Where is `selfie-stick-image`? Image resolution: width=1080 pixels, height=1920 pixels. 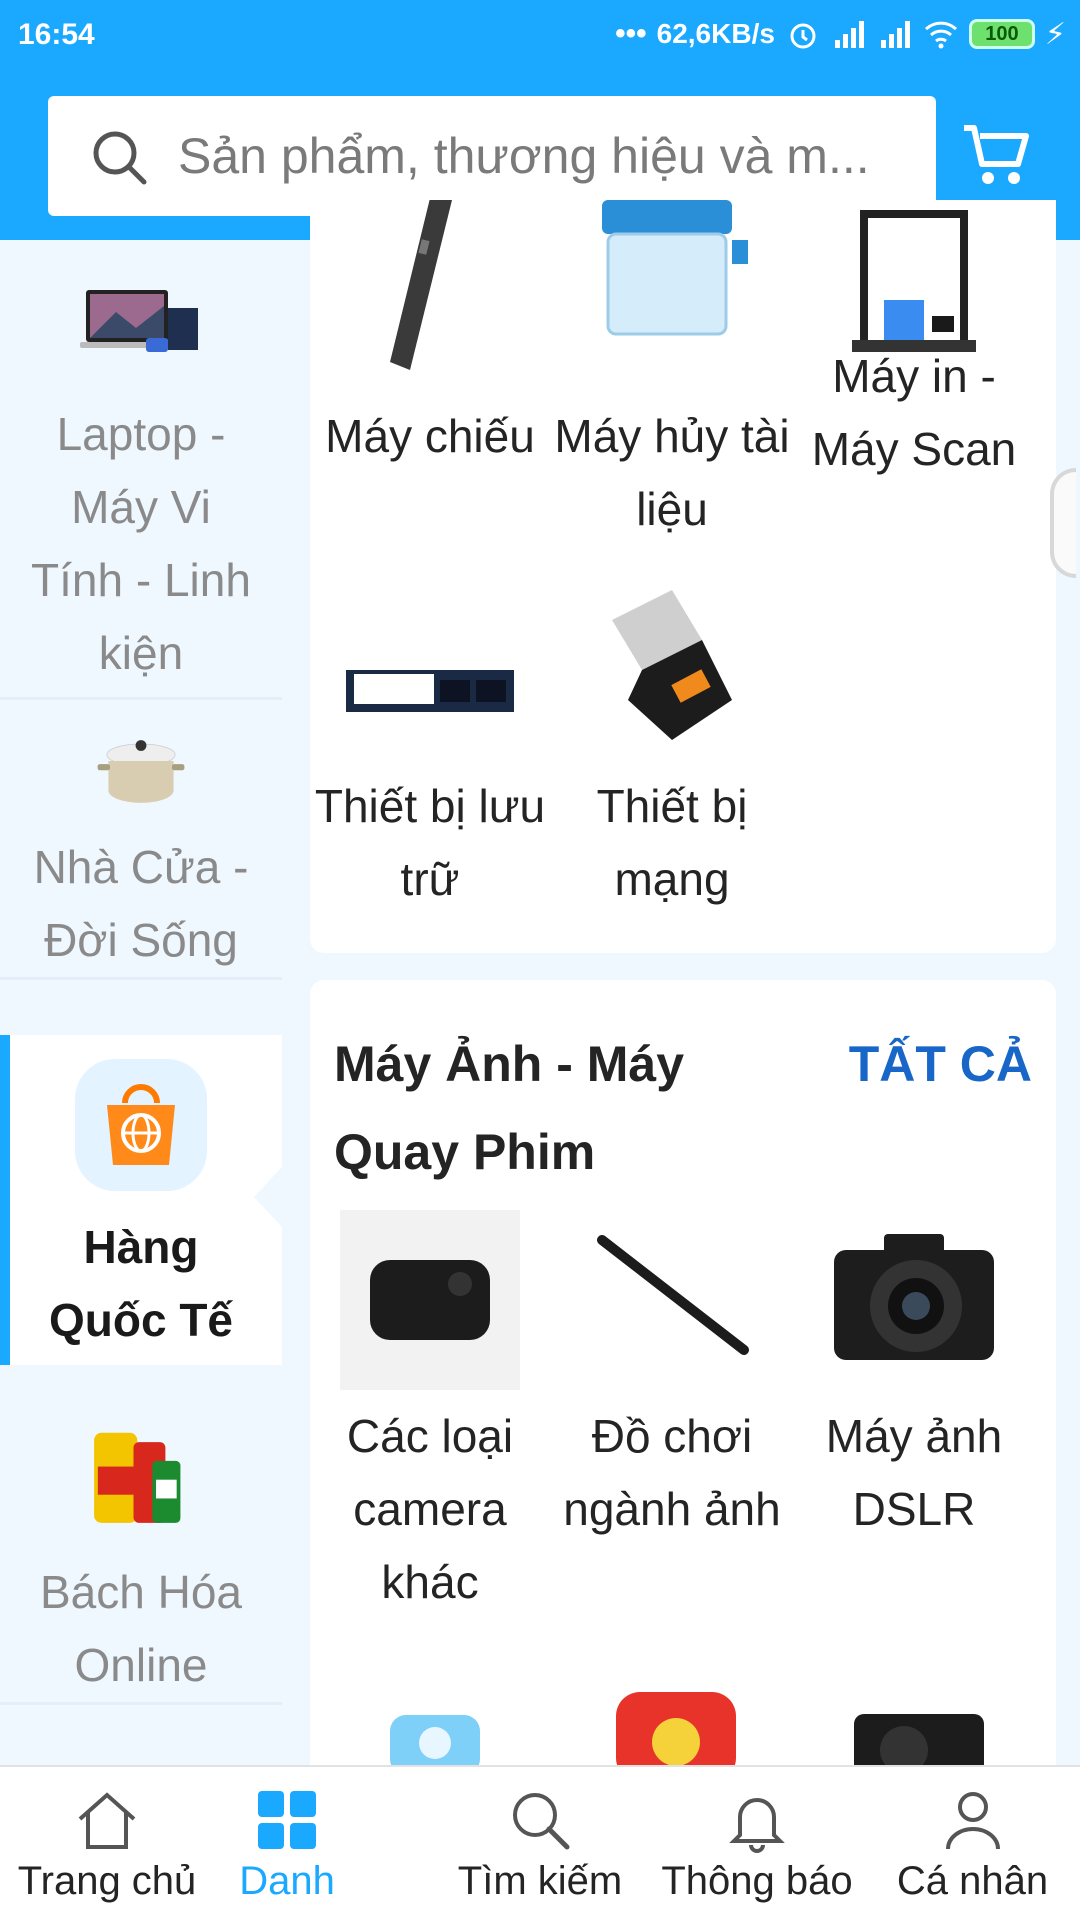
selfie-stick-image is located at coordinates (673, 1295).